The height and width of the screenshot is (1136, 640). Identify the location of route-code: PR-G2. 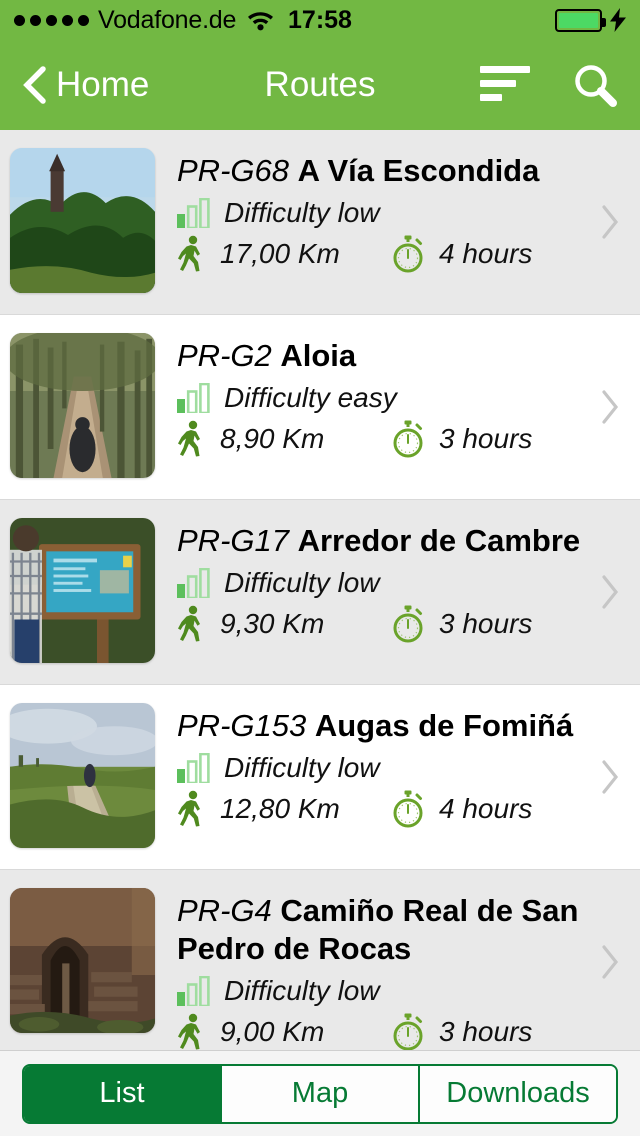
(224, 355).